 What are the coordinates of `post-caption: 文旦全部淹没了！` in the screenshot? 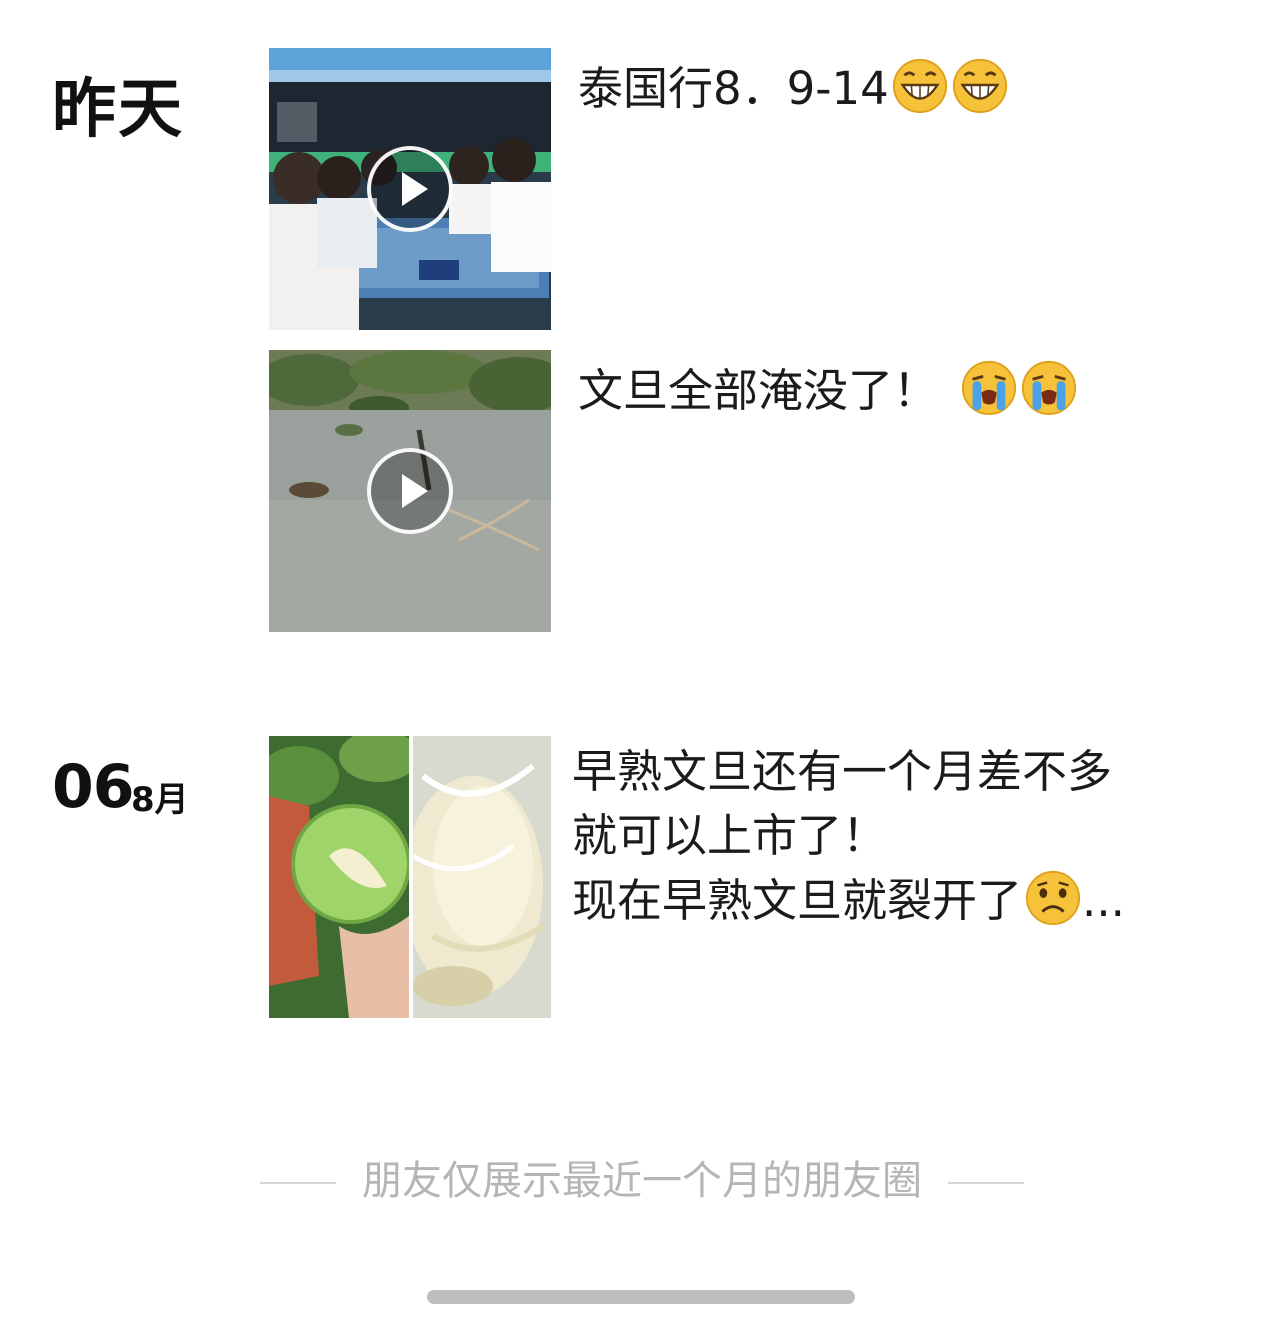 It's located at (828, 390).